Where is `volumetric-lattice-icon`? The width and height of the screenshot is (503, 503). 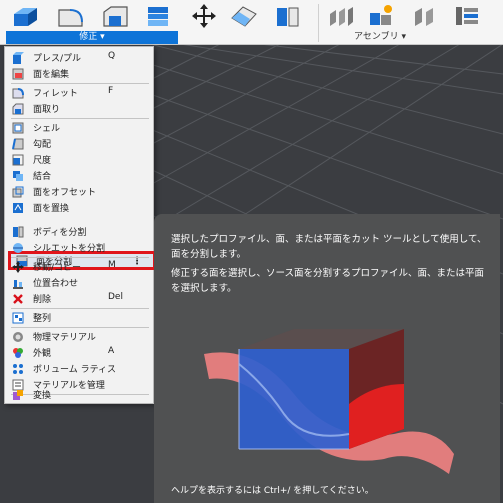
volumetric-lattice-icon is located at coordinates (18, 369).